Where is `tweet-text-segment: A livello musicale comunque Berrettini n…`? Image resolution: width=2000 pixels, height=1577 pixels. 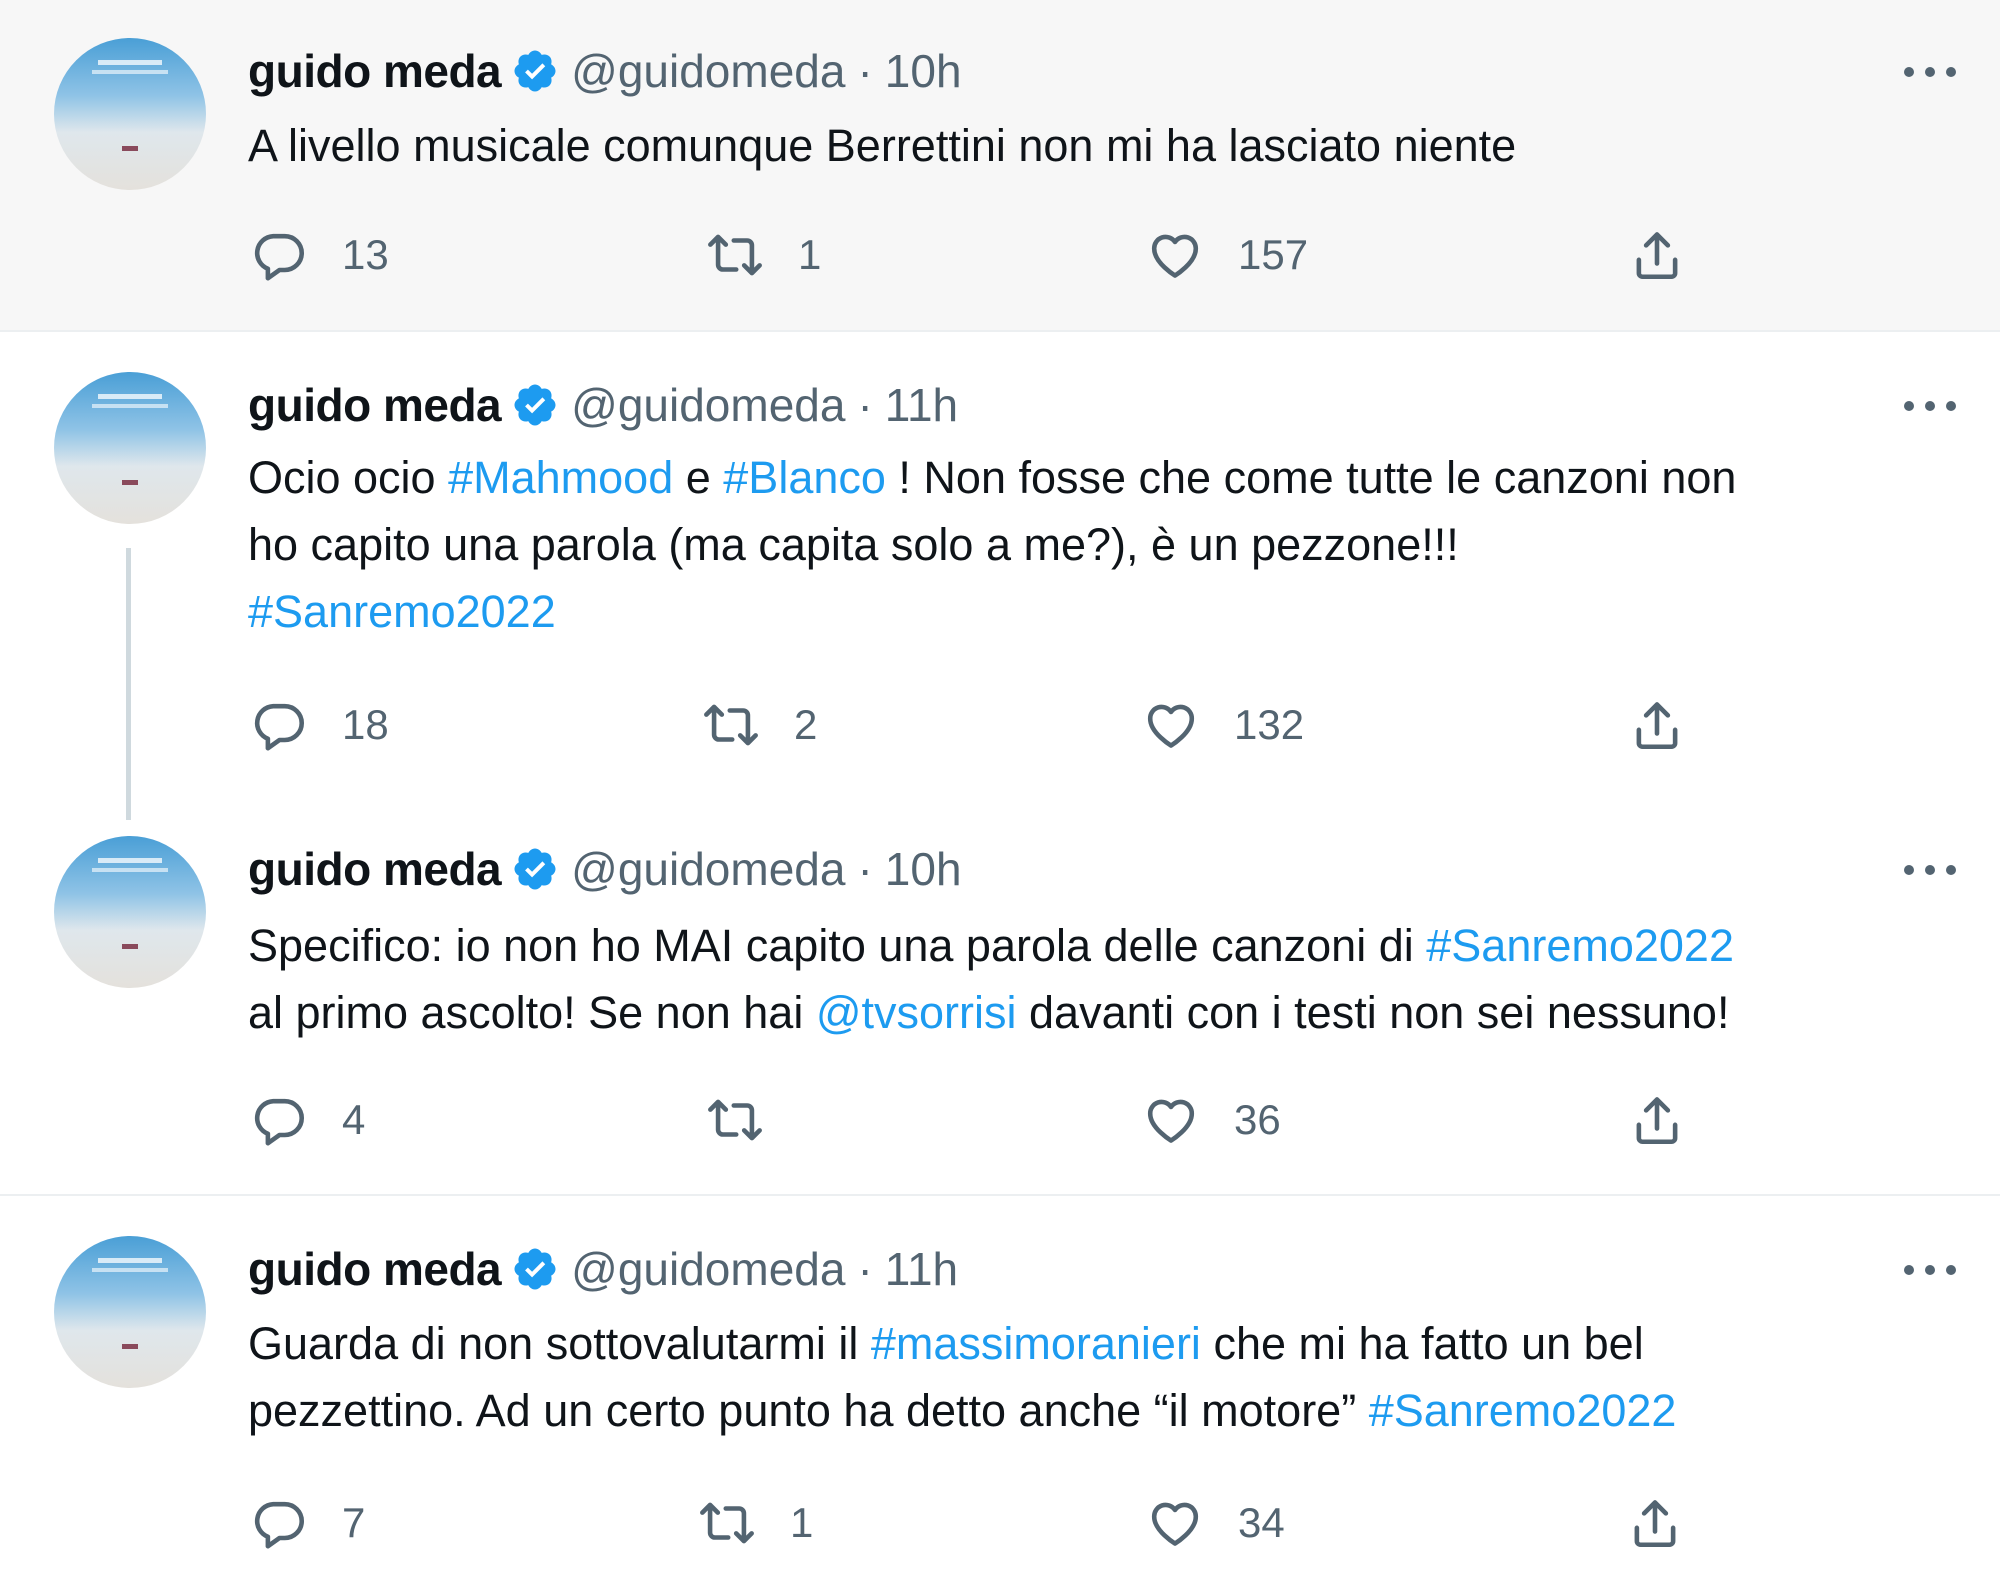 tweet-text-segment: A livello musicale comunque Berrettini n… is located at coordinates (882, 145).